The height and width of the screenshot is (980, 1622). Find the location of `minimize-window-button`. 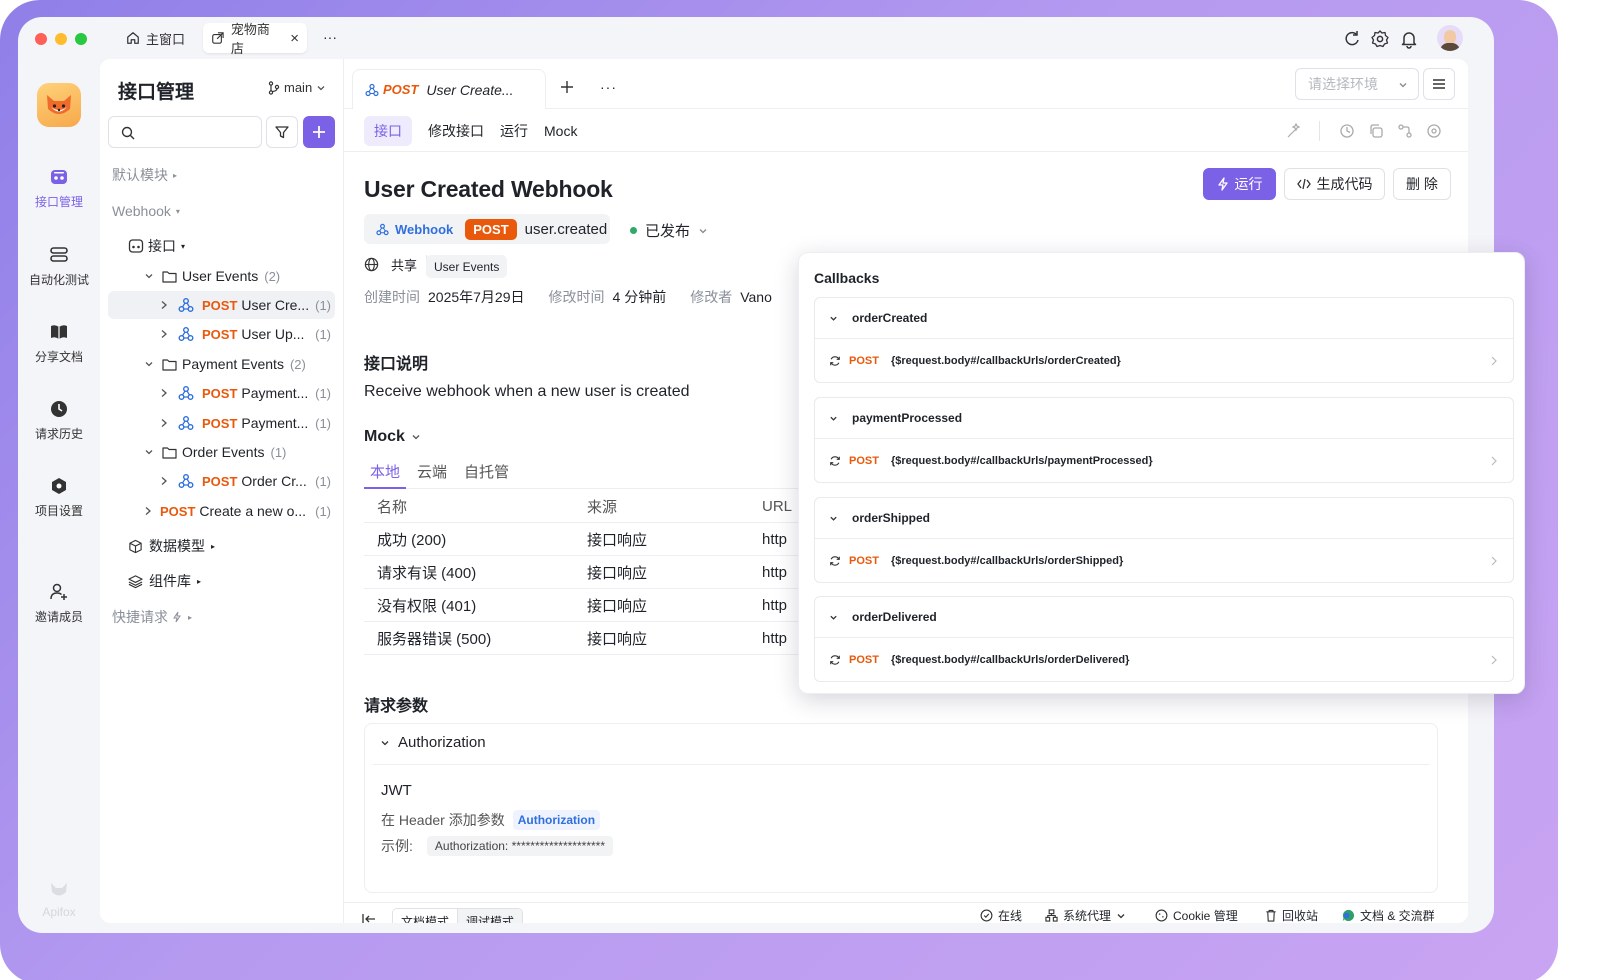

minimize-window-button is located at coordinates (61, 39).